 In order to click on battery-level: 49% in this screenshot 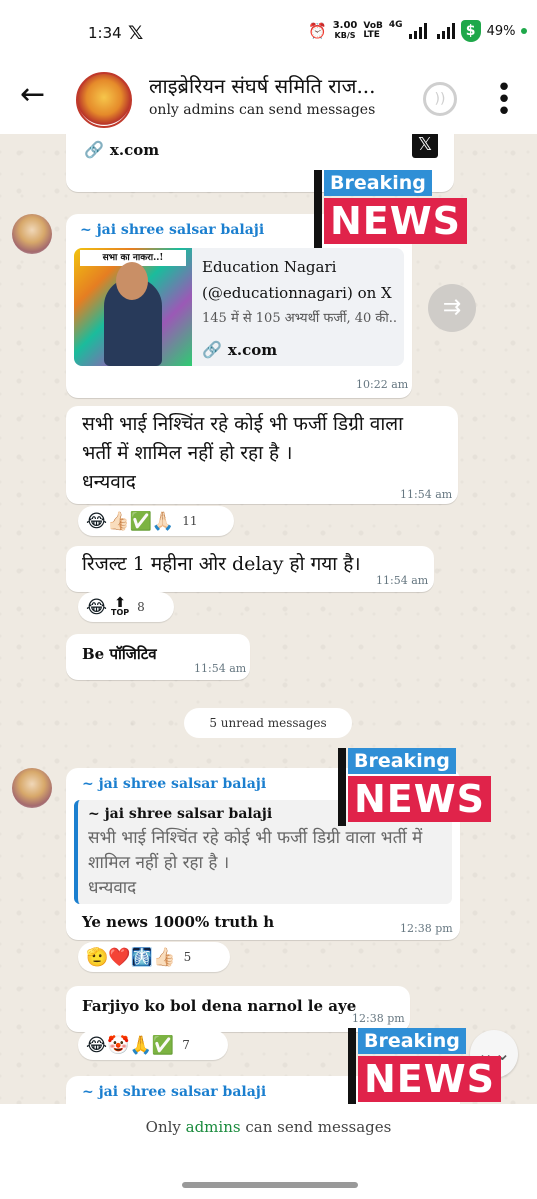, I will do `click(501, 31)`.